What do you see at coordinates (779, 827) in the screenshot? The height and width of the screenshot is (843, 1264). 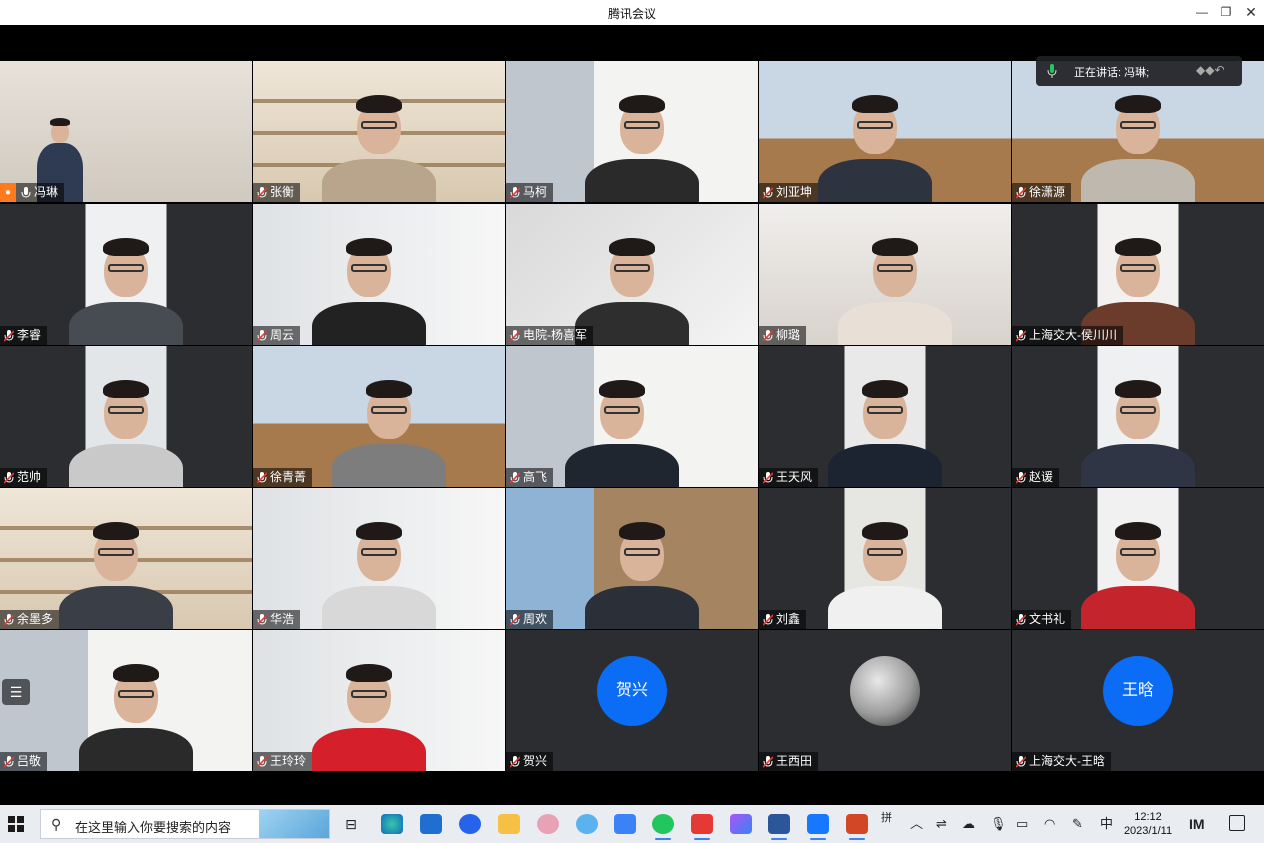 I see `word-icon` at bounding box center [779, 827].